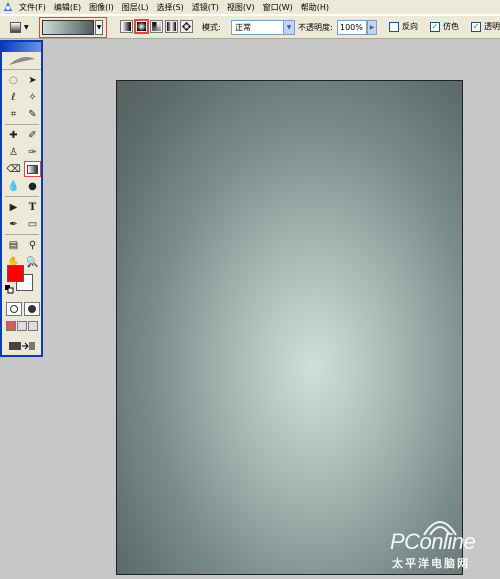  Describe the element at coordinates (13, 245) in the screenshot. I see `notes-tool-icon: ▤` at that location.